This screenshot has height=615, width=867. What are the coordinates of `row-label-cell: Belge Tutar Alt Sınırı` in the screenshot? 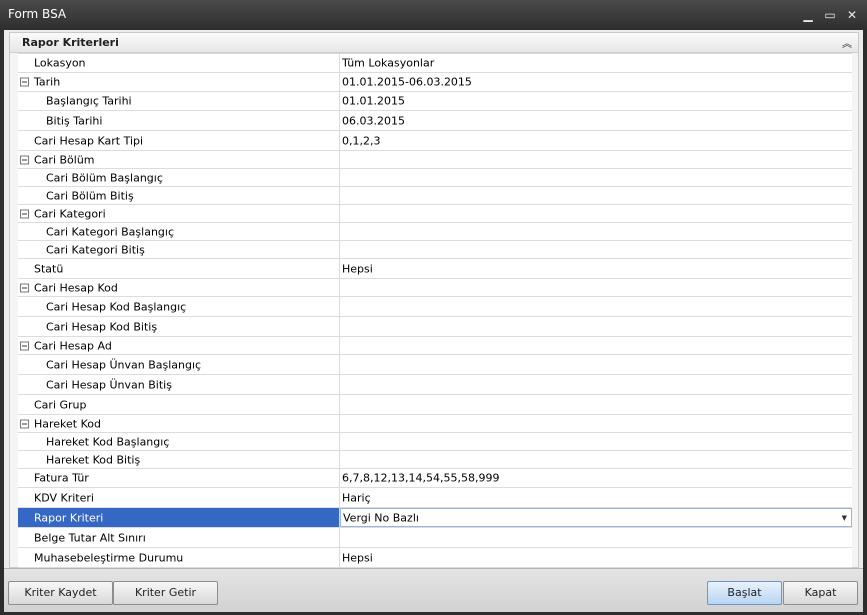 It's located at (179, 537).